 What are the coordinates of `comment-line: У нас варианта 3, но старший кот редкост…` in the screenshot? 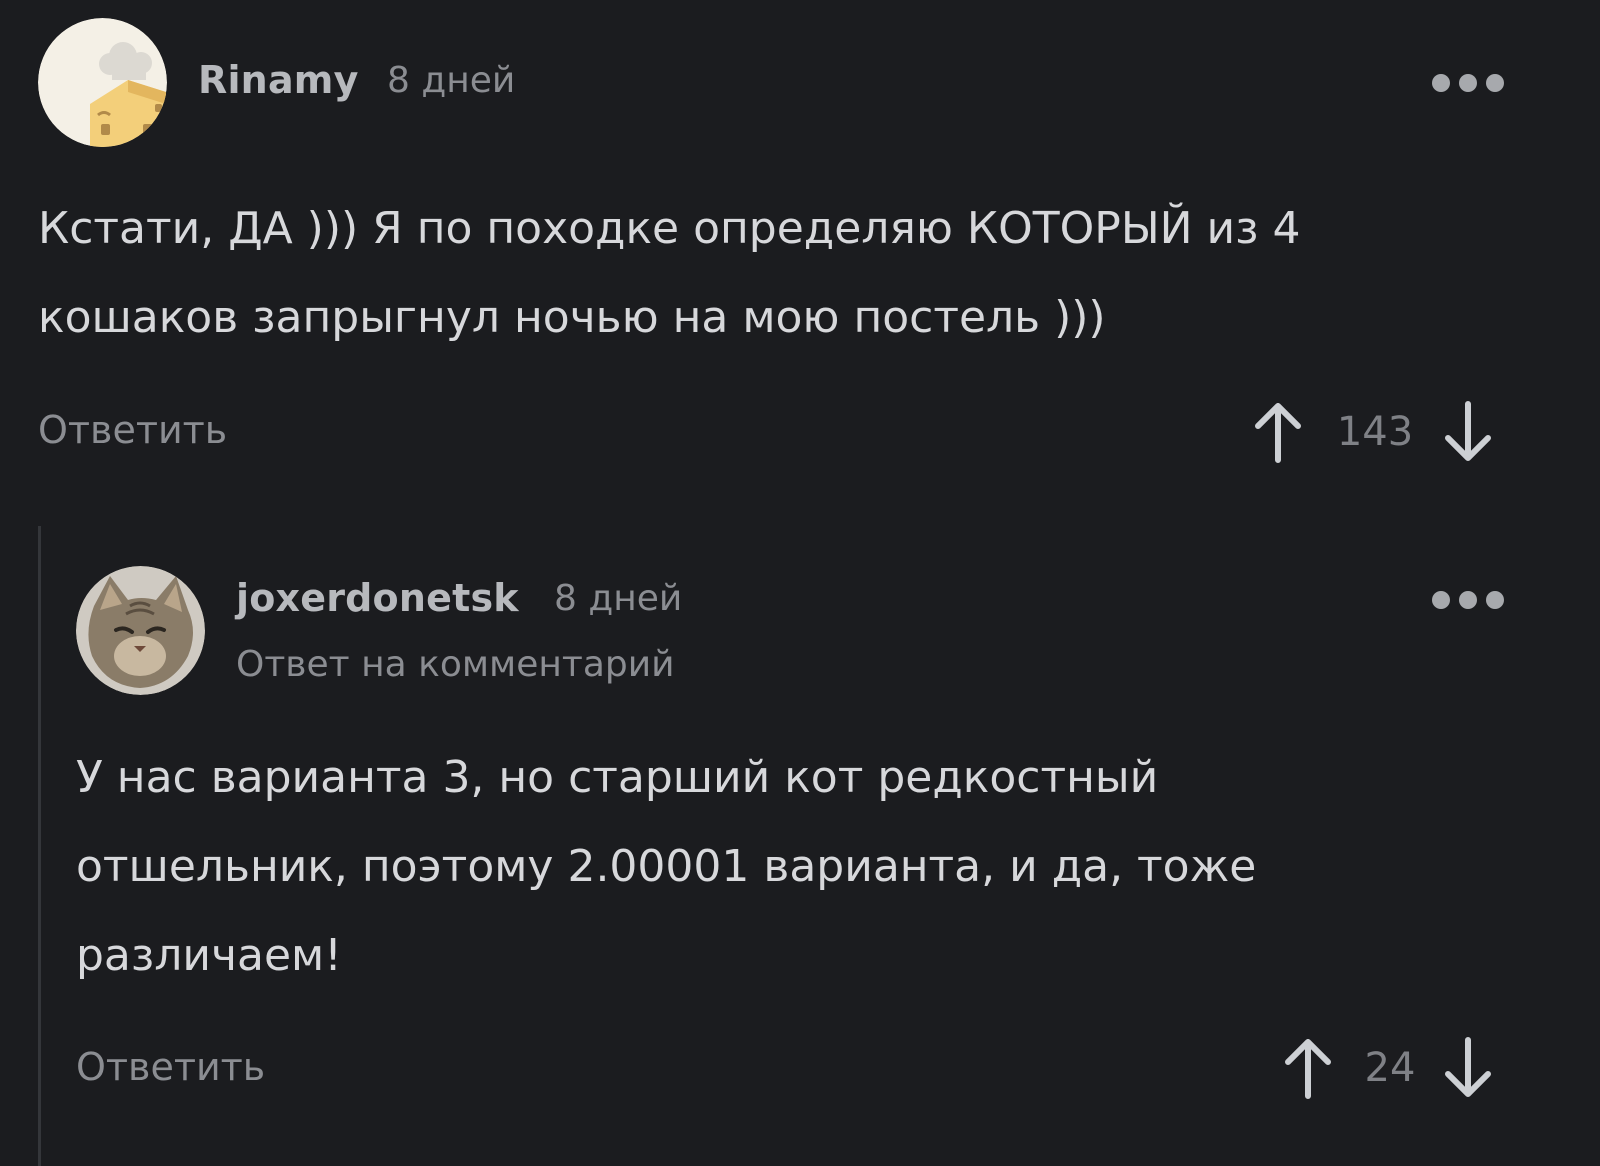 It's located at (617, 777).